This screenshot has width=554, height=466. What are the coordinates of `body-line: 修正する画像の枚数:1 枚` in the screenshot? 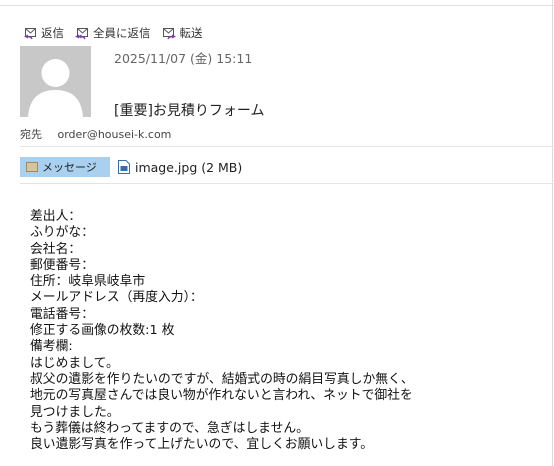 It's located at (102, 331).